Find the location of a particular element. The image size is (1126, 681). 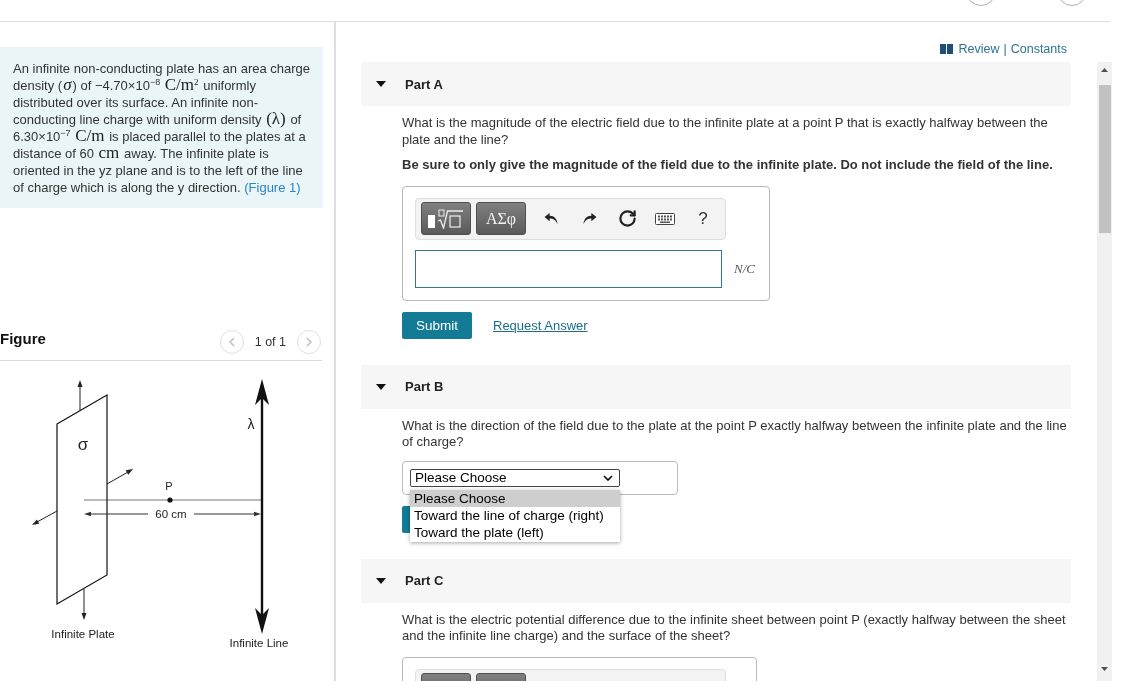

part-title: Part C is located at coordinates (424, 580).